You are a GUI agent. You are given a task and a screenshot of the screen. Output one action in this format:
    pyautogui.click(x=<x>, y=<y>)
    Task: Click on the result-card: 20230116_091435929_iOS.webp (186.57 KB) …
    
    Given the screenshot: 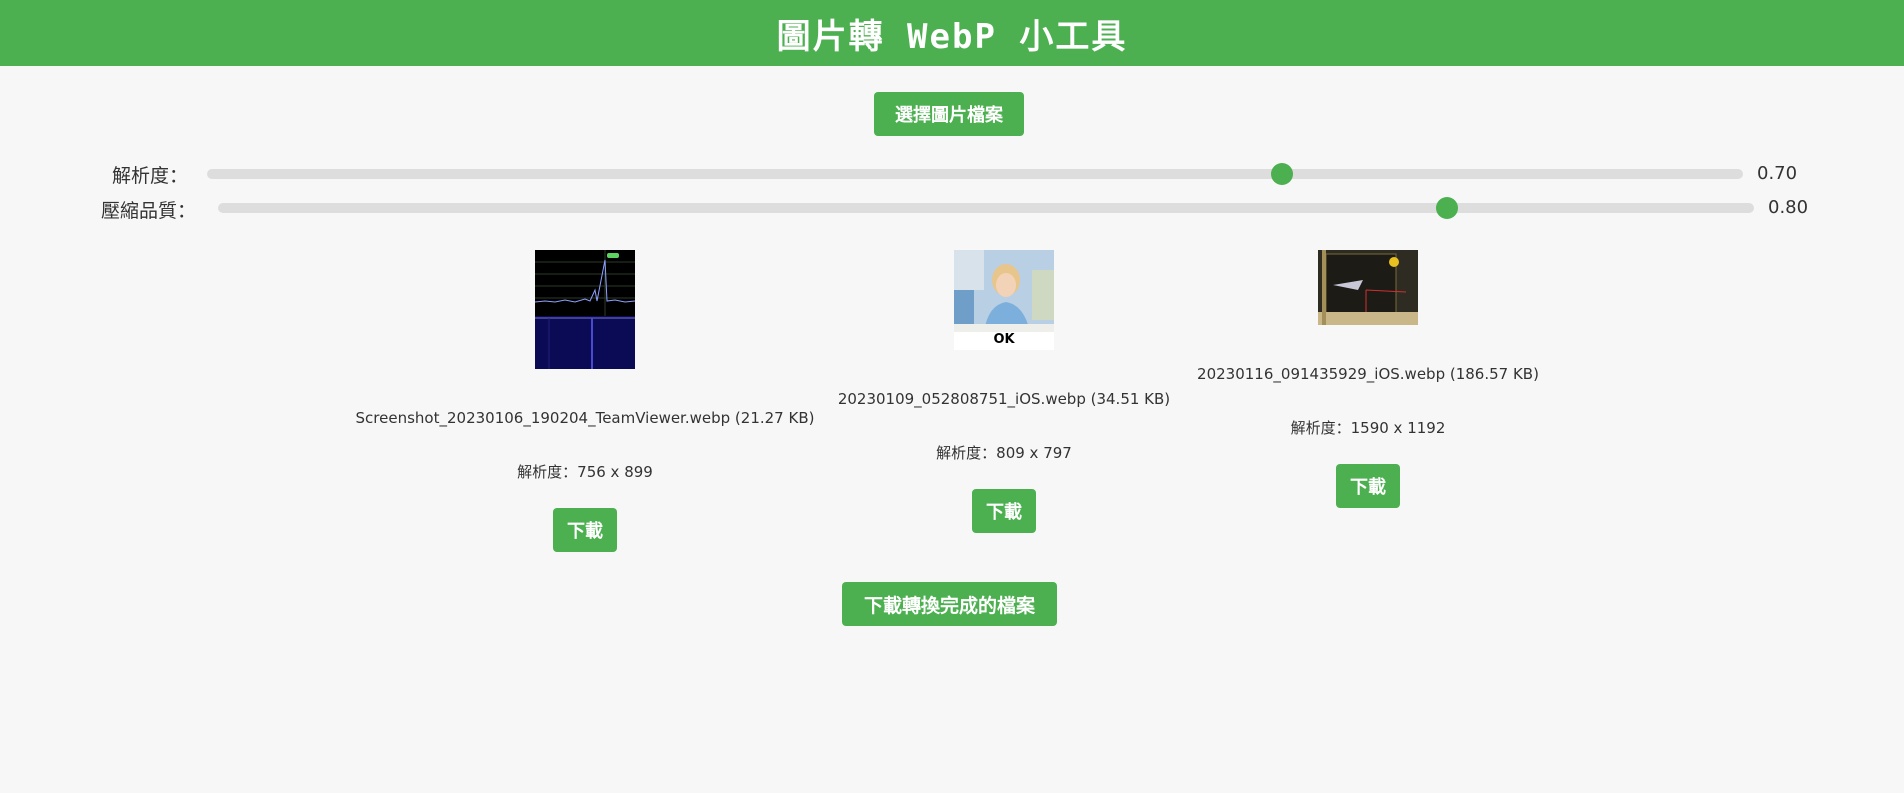 What is the action you would take?
    pyautogui.click(x=1368, y=379)
    